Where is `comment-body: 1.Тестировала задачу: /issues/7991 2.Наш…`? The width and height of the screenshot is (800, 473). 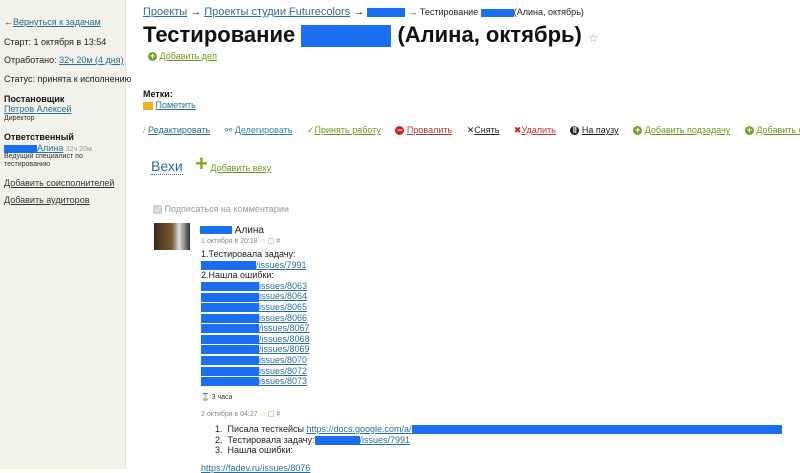
comment-body: 1.Тестировала задачу: /issues/7991 2.Наш… is located at coordinates (255, 318).